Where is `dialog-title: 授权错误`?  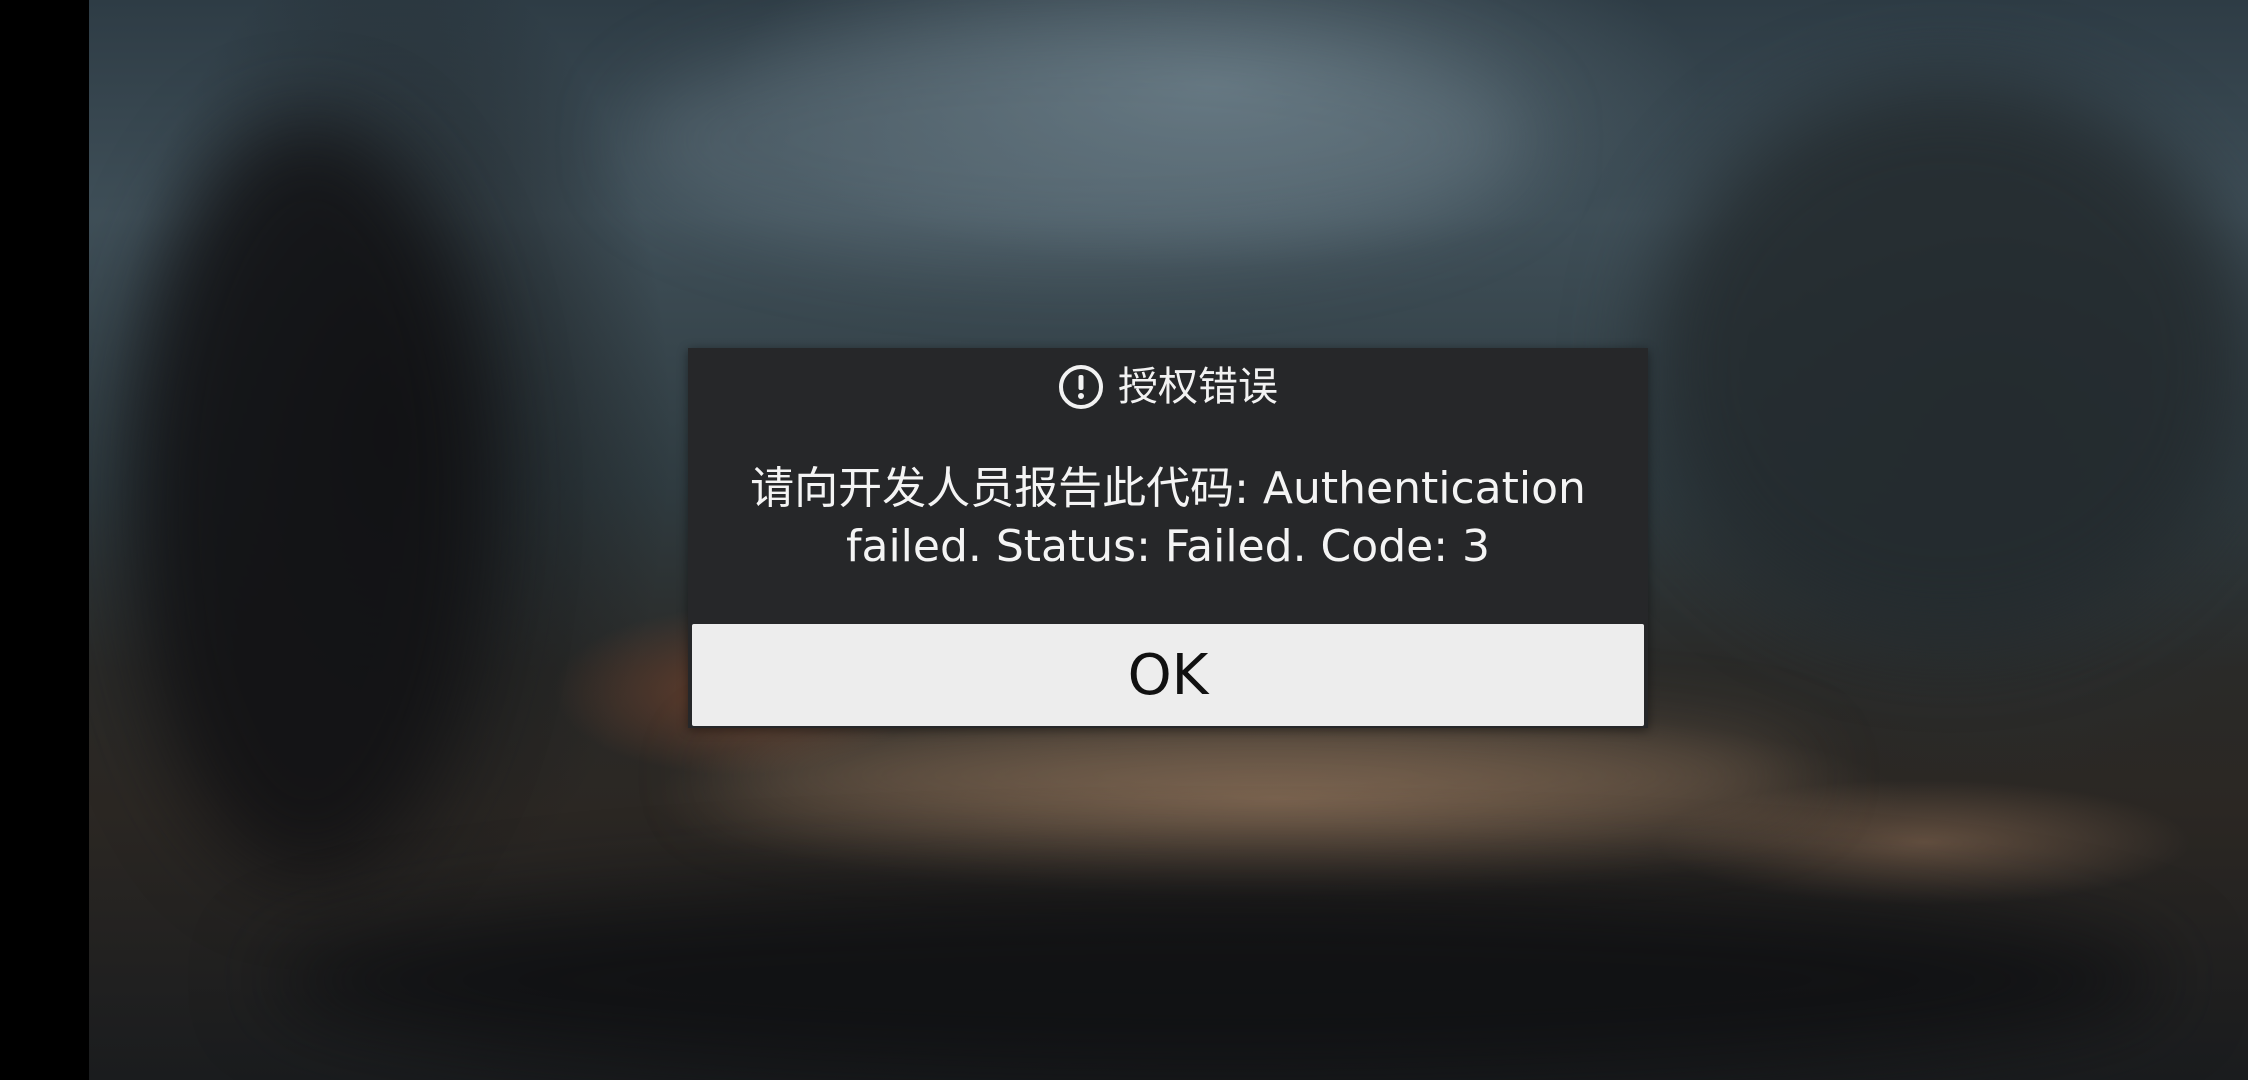
dialog-title: 授权错误 is located at coordinates (1198, 387).